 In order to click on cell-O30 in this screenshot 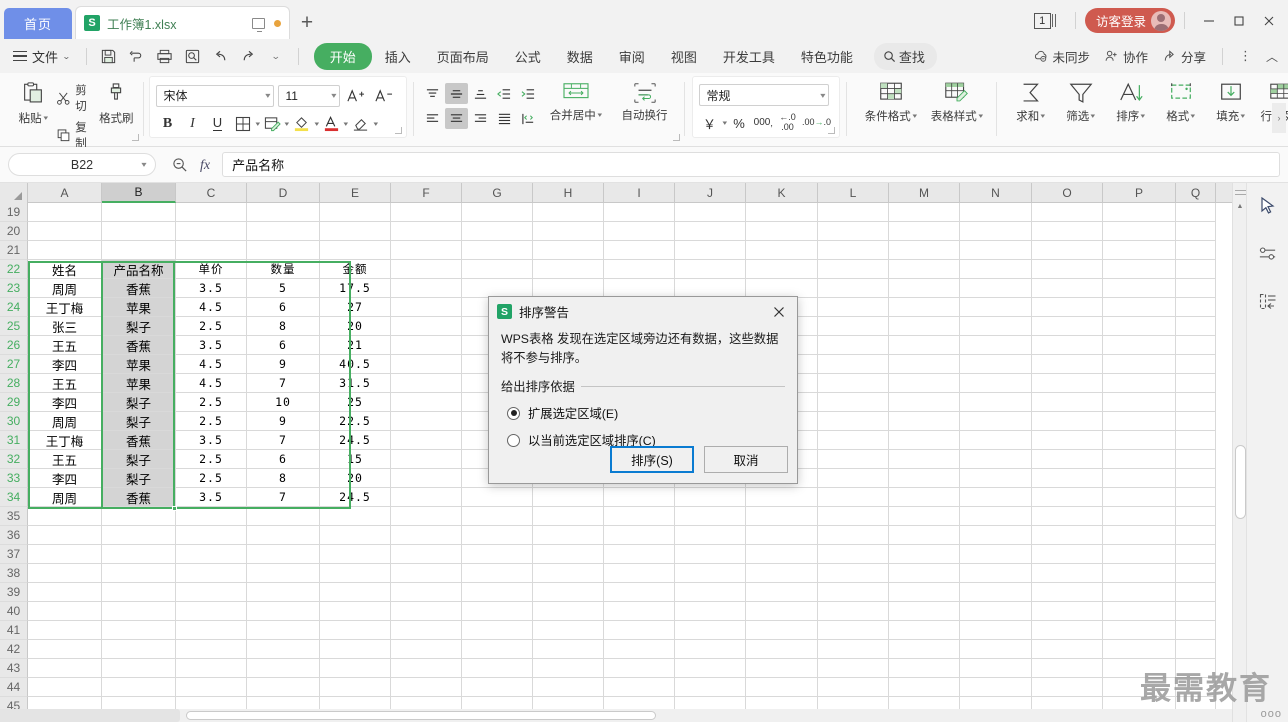, I will do `click(1067, 421)`.